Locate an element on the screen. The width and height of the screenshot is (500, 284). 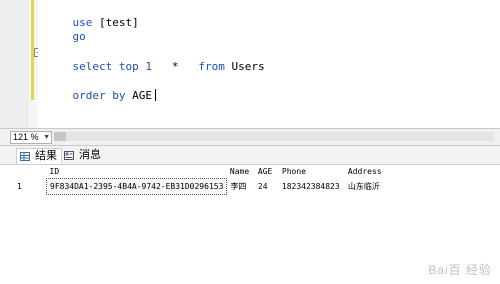
code-text: * is located at coordinates (175, 66).